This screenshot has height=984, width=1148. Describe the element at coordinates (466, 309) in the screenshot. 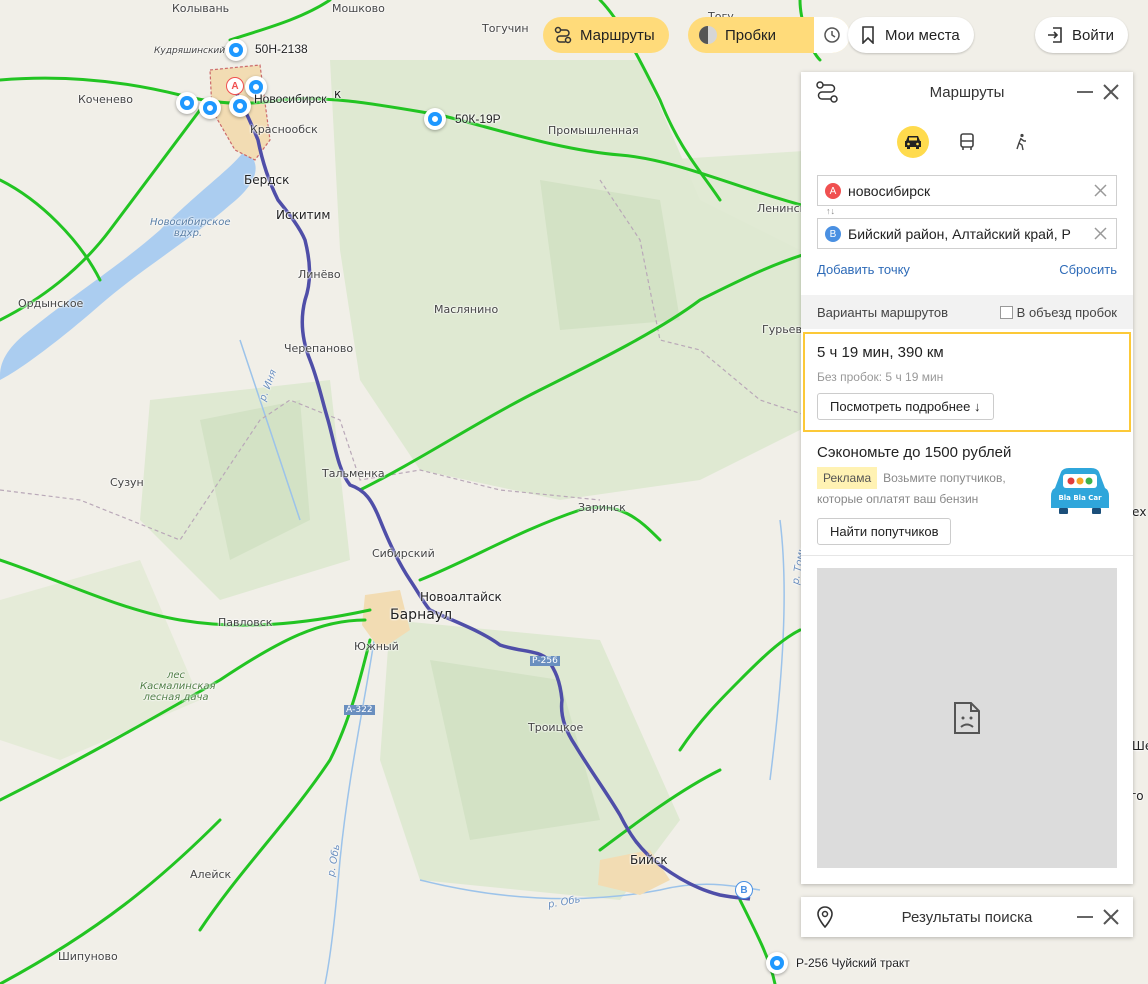

I see `place-maslyanino: Маслянино` at that location.